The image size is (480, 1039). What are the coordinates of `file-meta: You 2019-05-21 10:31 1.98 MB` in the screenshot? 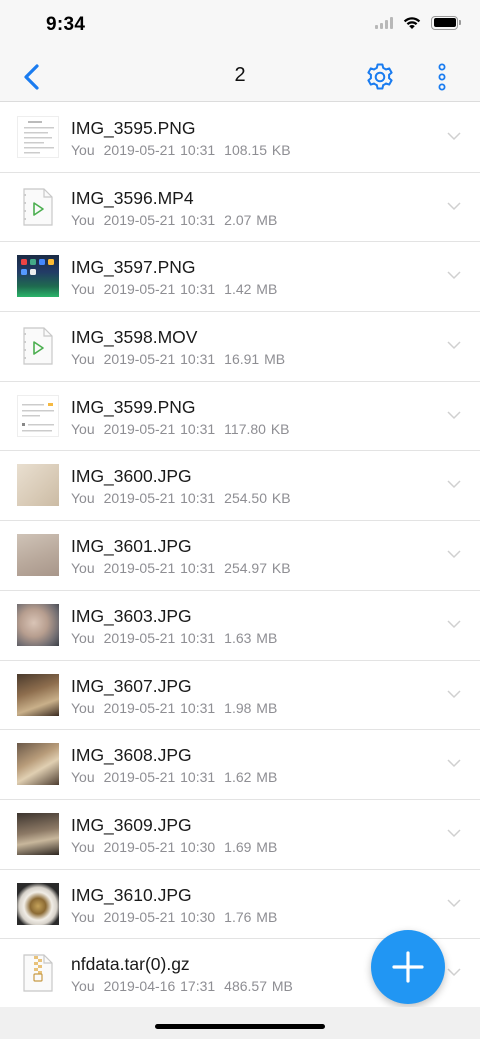 It's located at (174, 708).